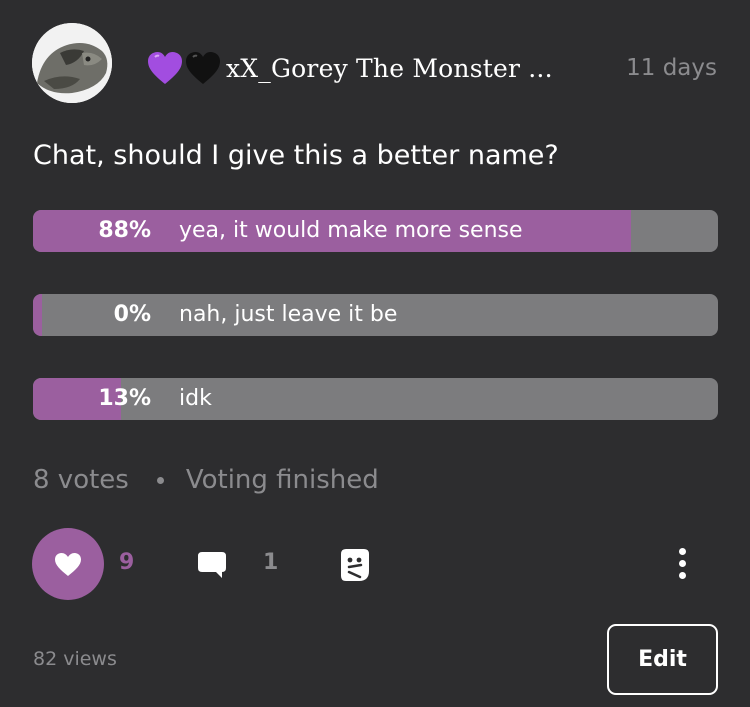  Describe the element at coordinates (127, 562) in the screenshot. I see `like-count: 9` at that location.